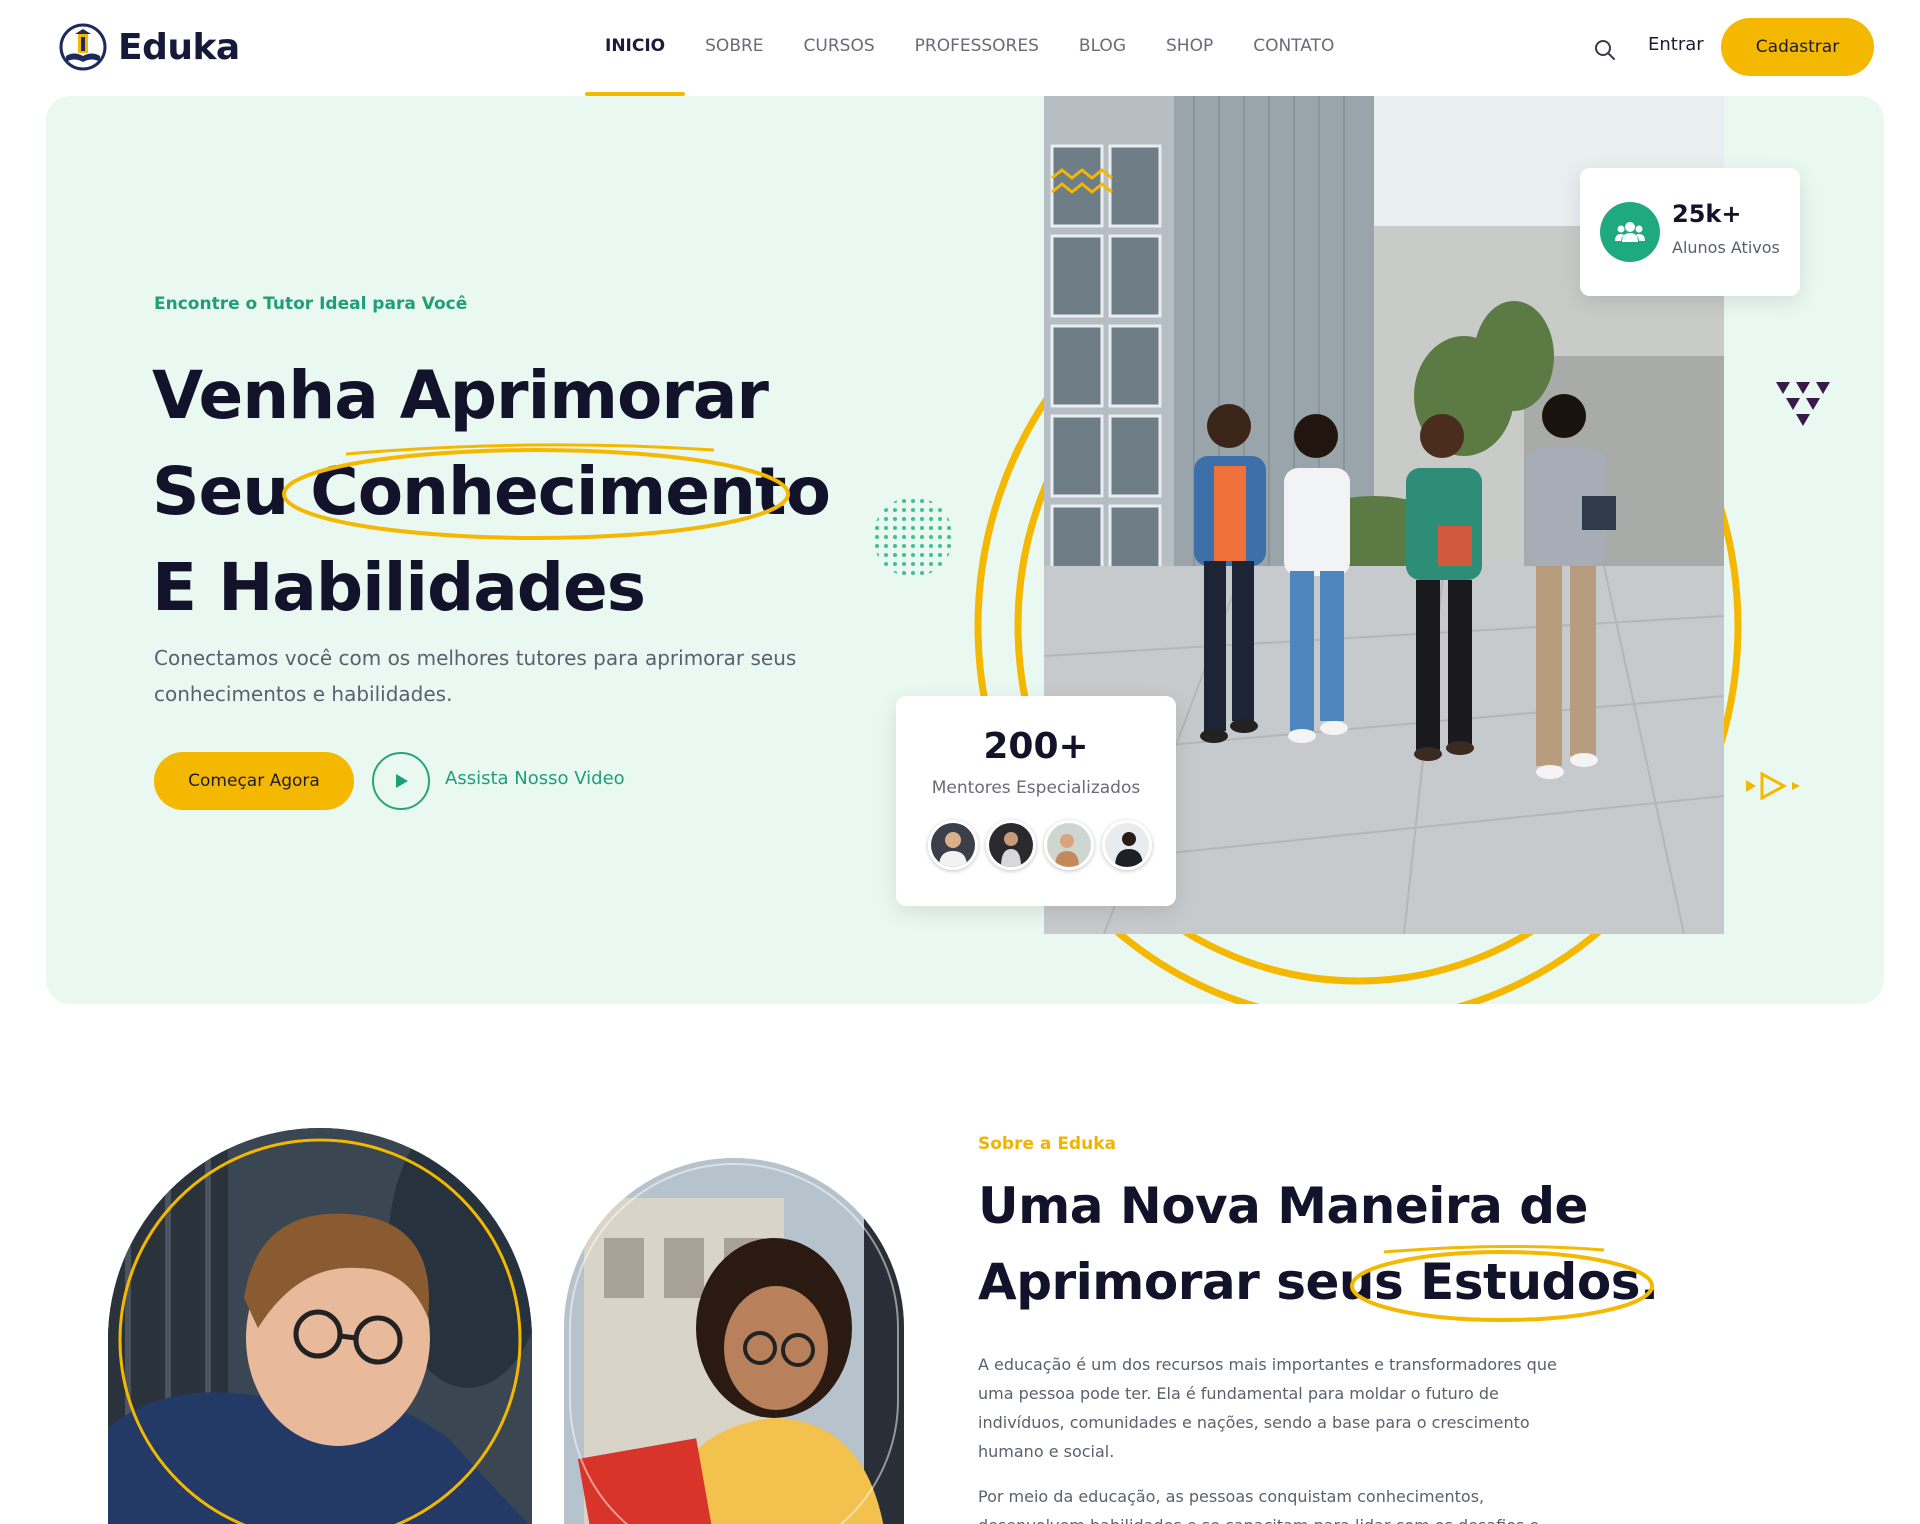 The image size is (1920, 1524). Describe the element at coordinates (460, 395) in the screenshot. I see `hero-title-line-1: Venha Aprimorar` at that location.